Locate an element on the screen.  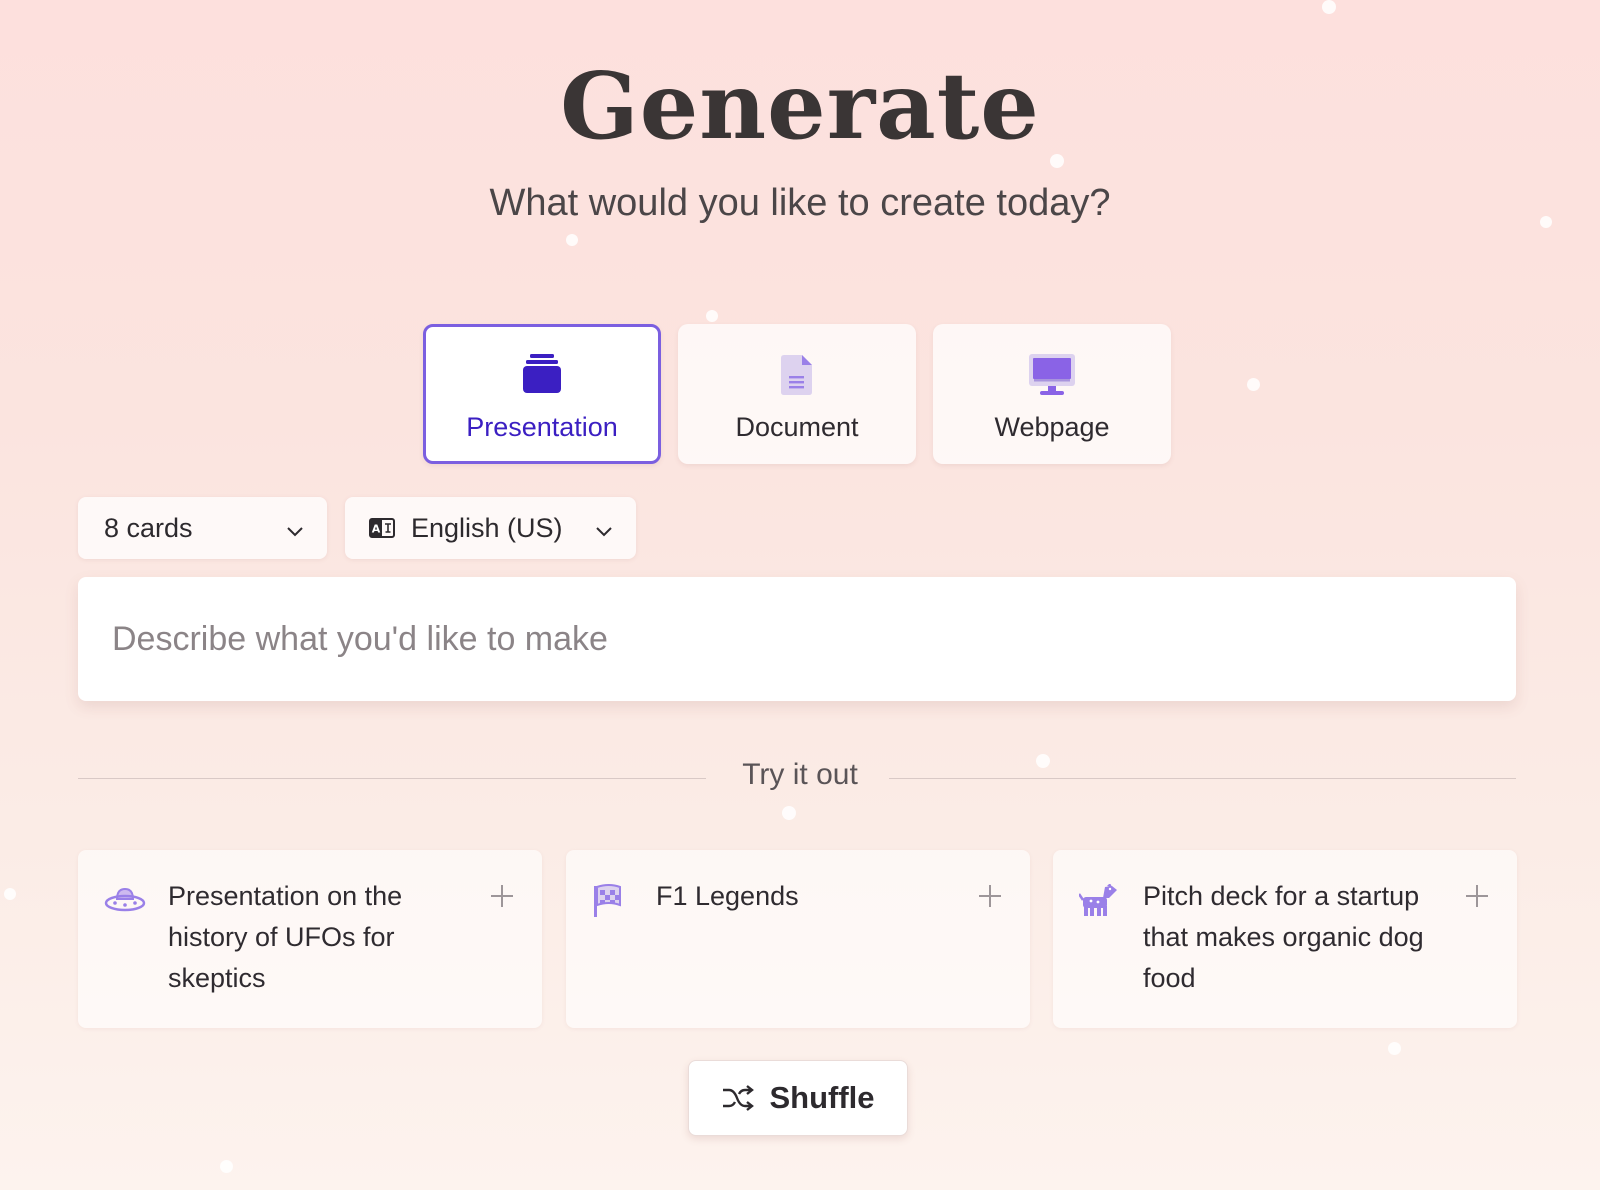
document-icon is located at coordinates (797, 375).